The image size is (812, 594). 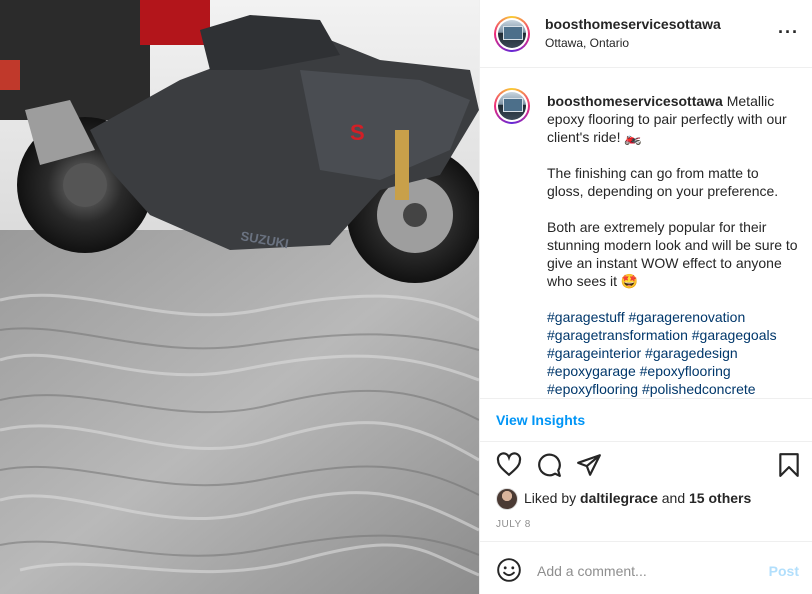 I want to click on comment-icon, so click(x=549, y=465).